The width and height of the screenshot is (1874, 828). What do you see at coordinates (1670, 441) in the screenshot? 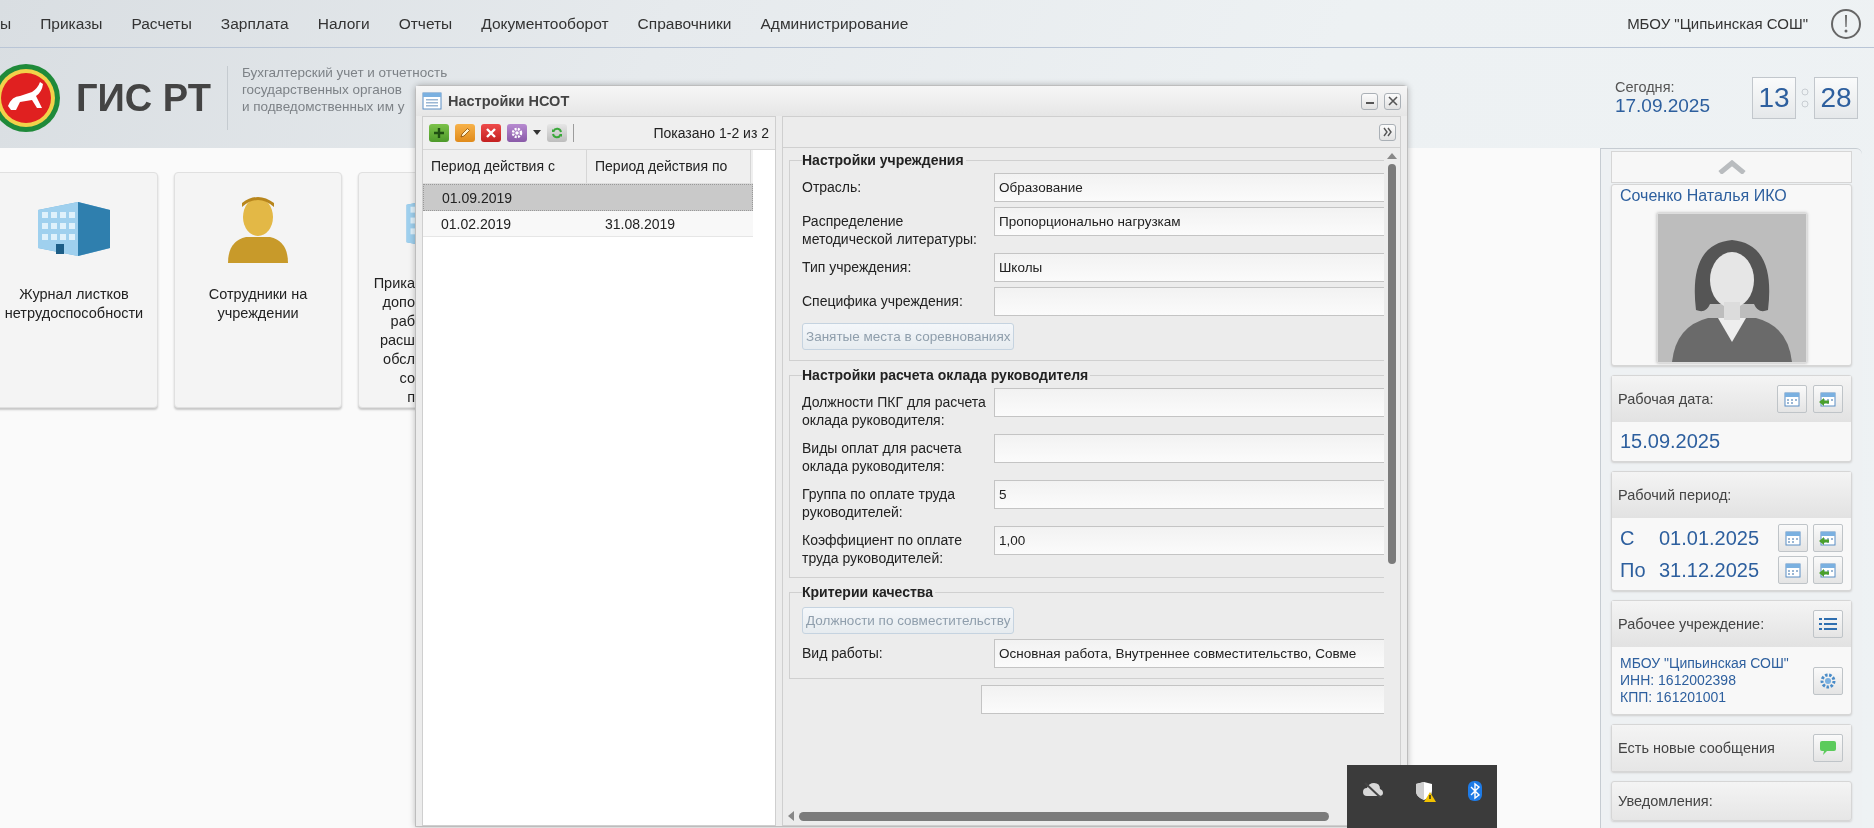
I see `work-date: 15.09.2025` at bounding box center [1670, 441].